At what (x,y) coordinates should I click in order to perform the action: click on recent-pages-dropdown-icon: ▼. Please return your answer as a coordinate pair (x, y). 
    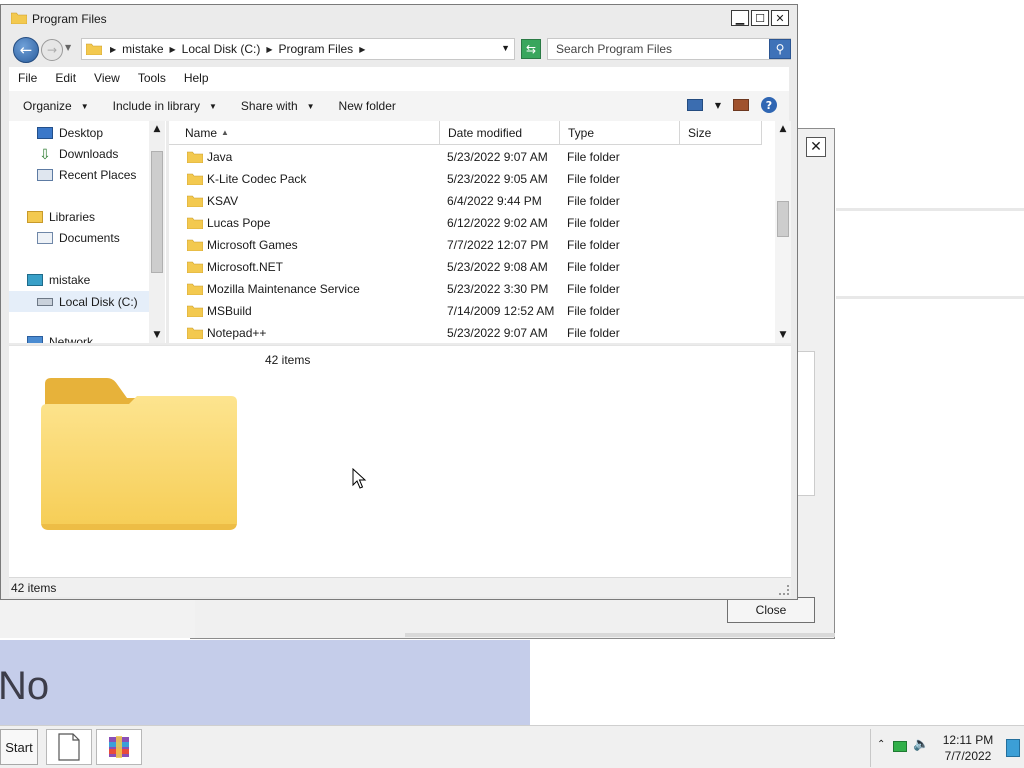
    Looking at the image, I should click on (68, 47).